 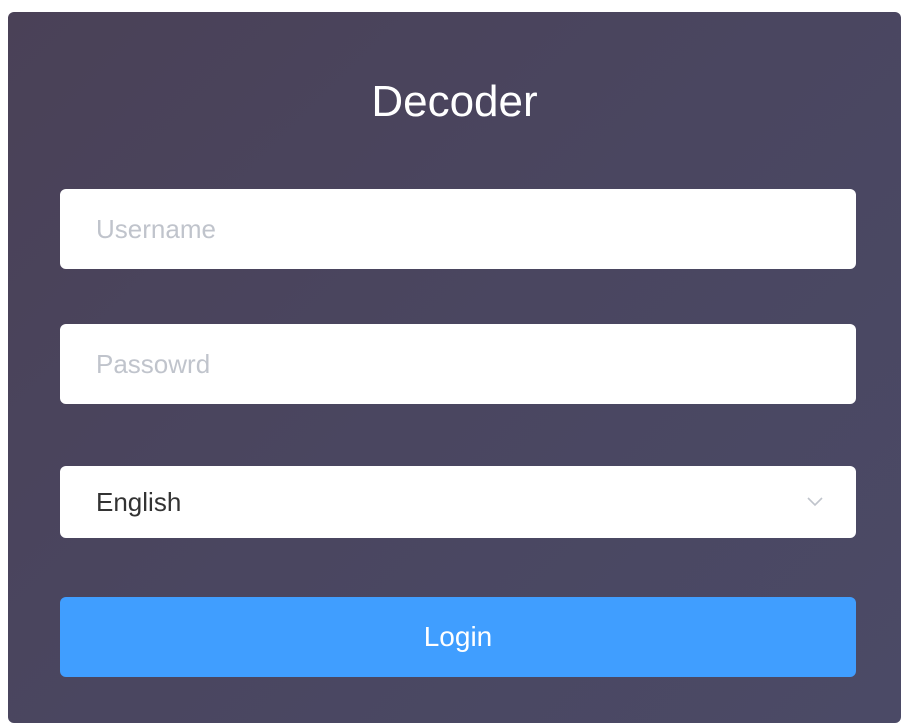 What do you see at coordinates (458, 502) in the screenshot?
I see `language-select: English` at bounding box center [458, 502].